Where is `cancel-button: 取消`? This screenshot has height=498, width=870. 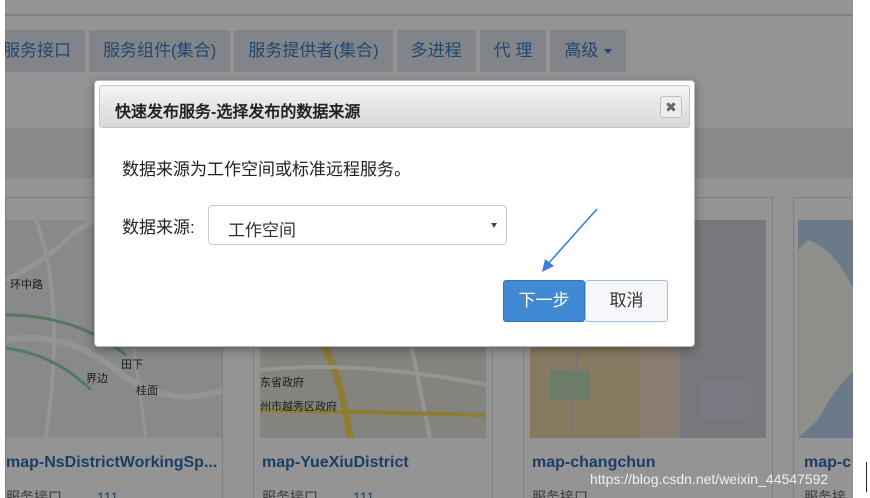
cancel-button: 取消 is located at coordinates (626, 301).